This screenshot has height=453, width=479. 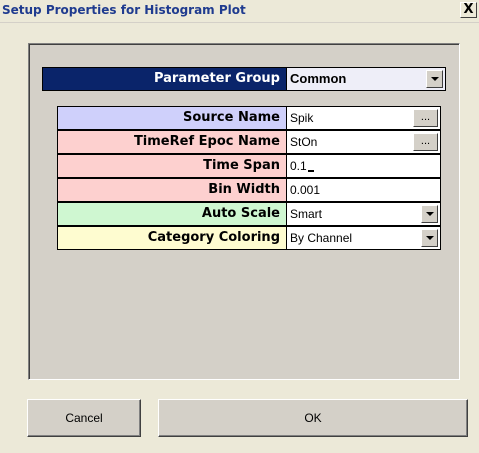 What do you see at coordinates (305, 190) in the screenshot?
I see `property-value: 0.001` at bounding box center [305, 190].